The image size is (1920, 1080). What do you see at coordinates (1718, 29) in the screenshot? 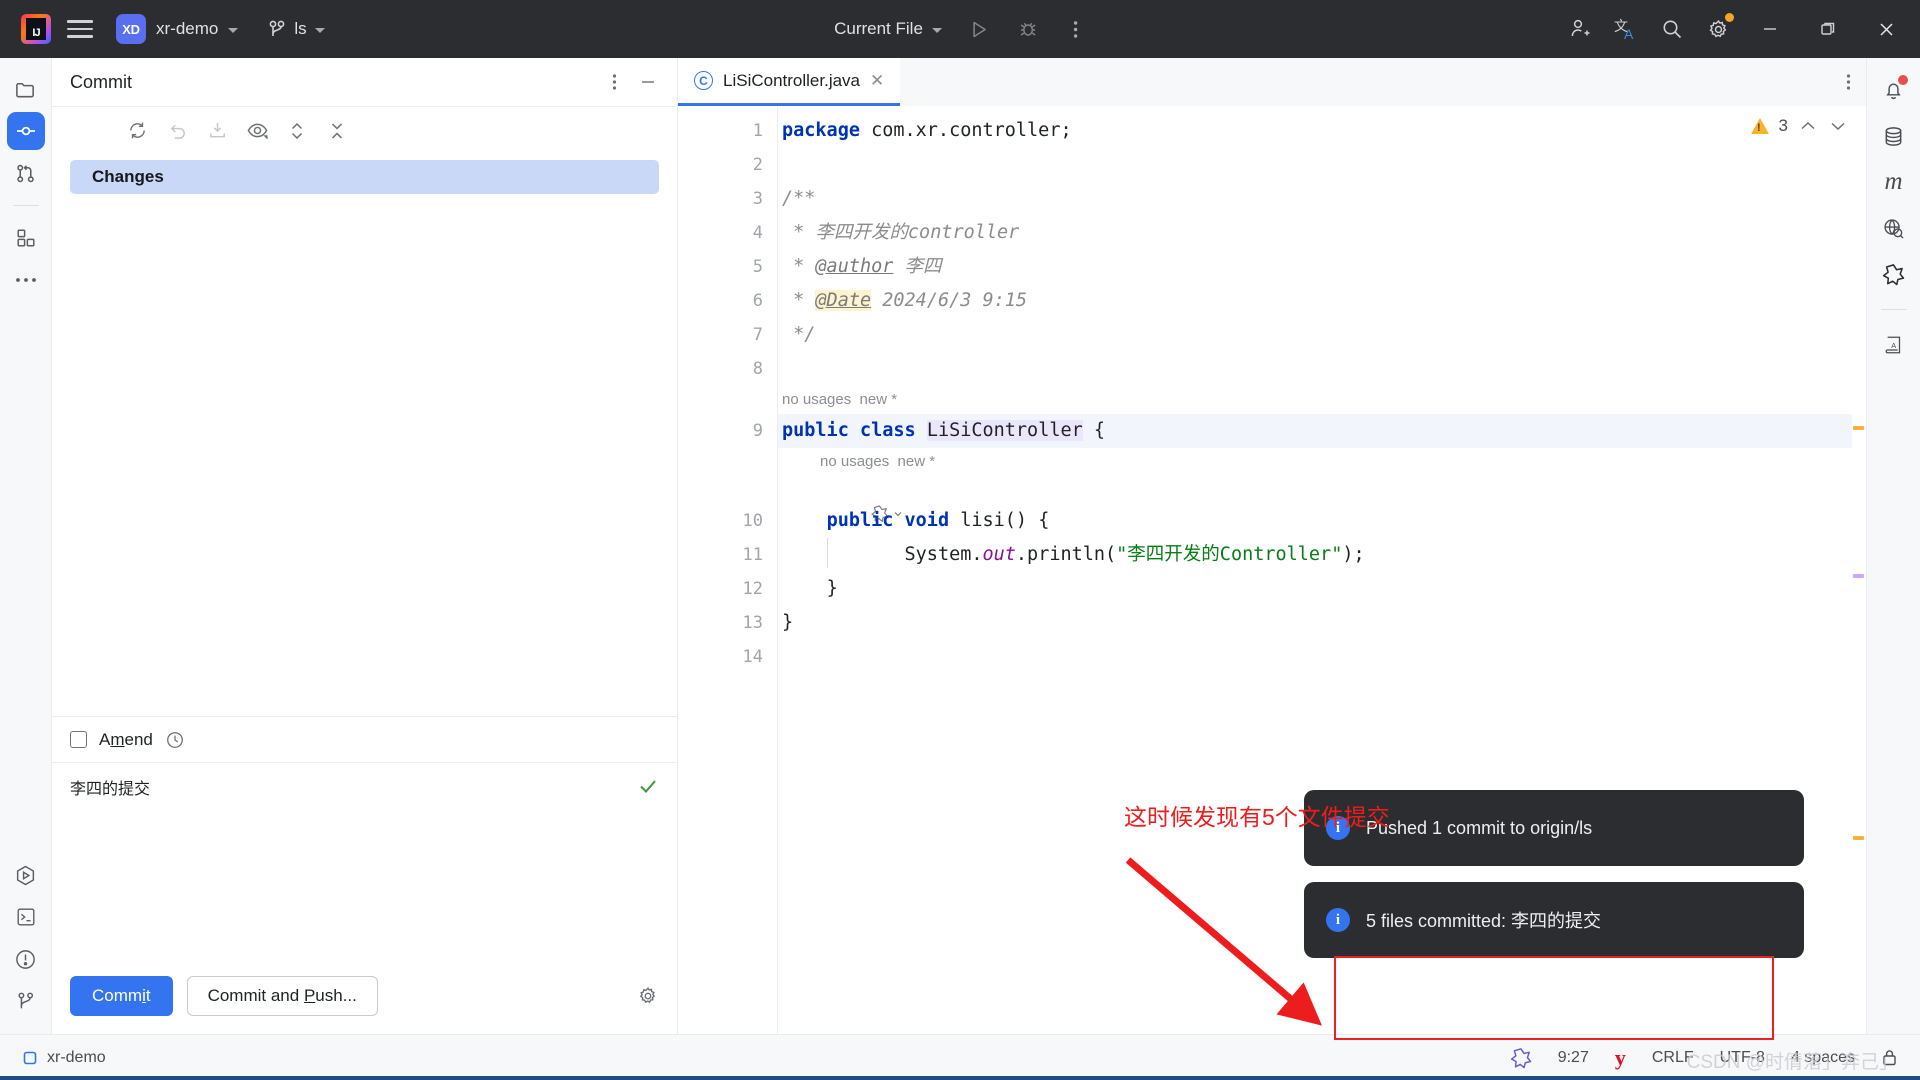
I see `settings-button` at bounding box center [1718, 29].